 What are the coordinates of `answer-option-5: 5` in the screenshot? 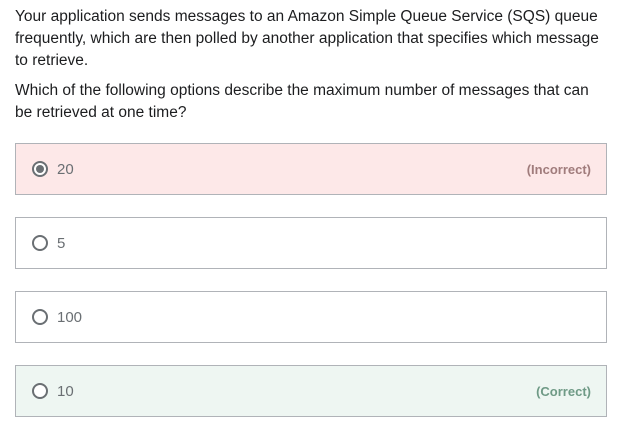 It's located at (311, 243).